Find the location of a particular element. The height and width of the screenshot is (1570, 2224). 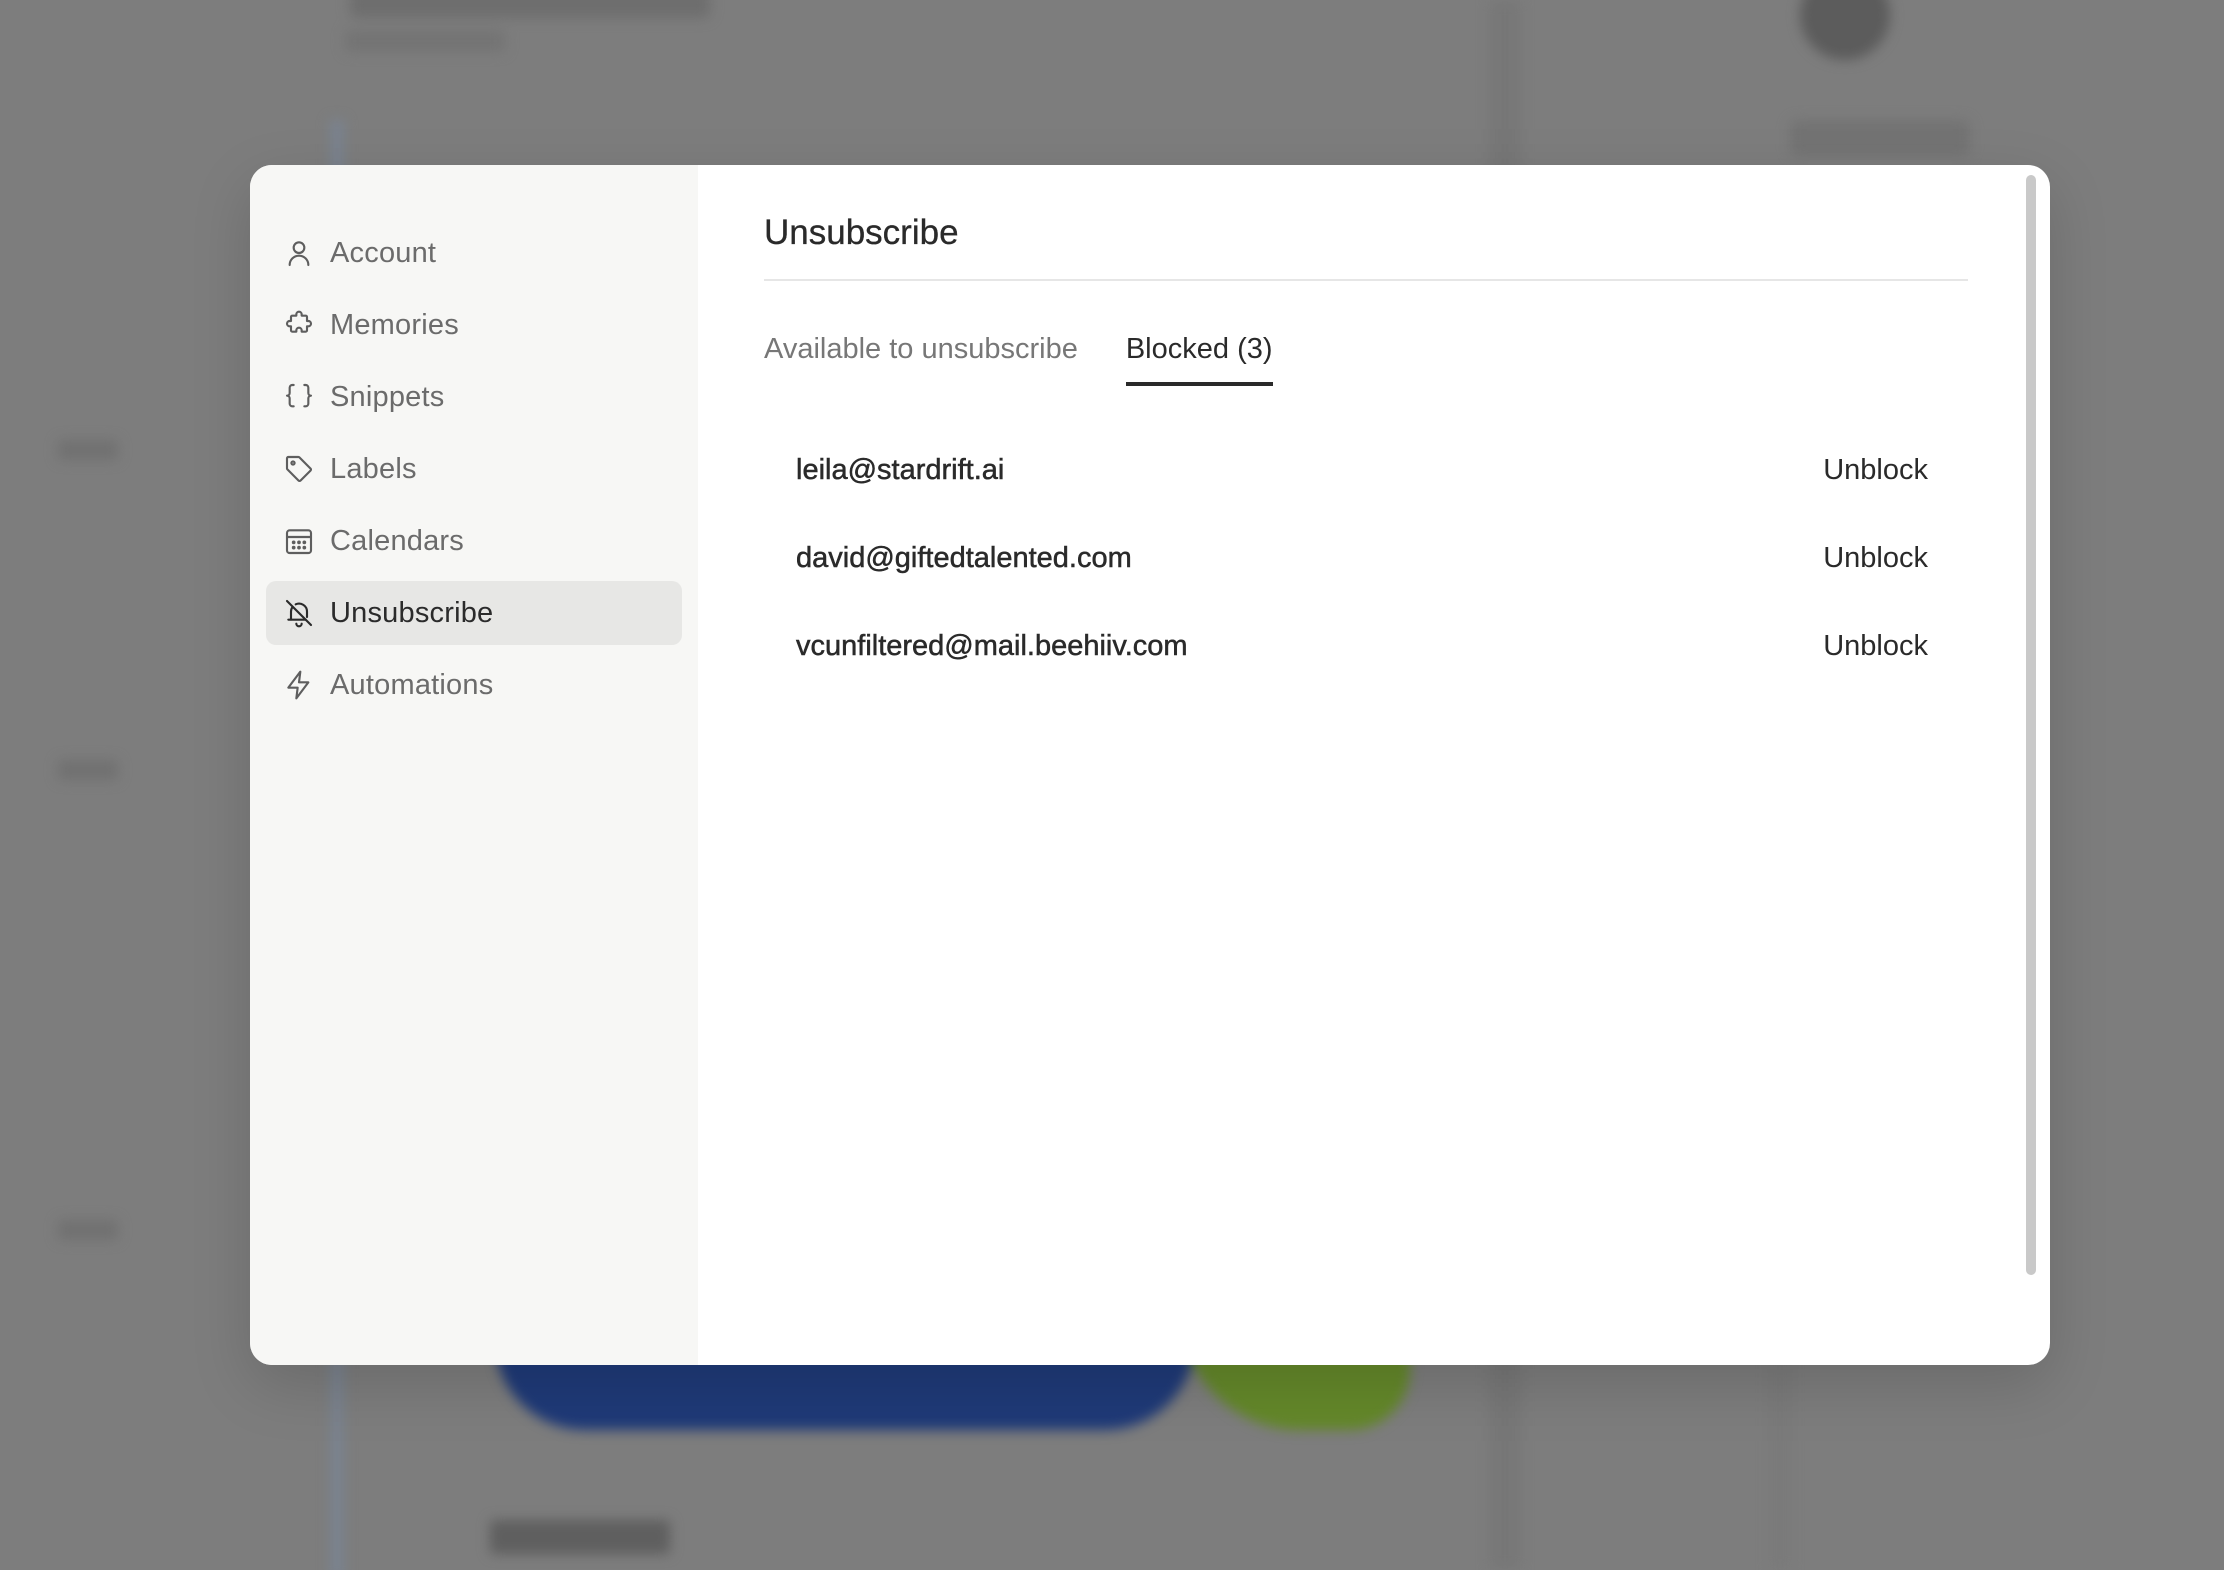

tag-icon is located at coordinates (299, 469).